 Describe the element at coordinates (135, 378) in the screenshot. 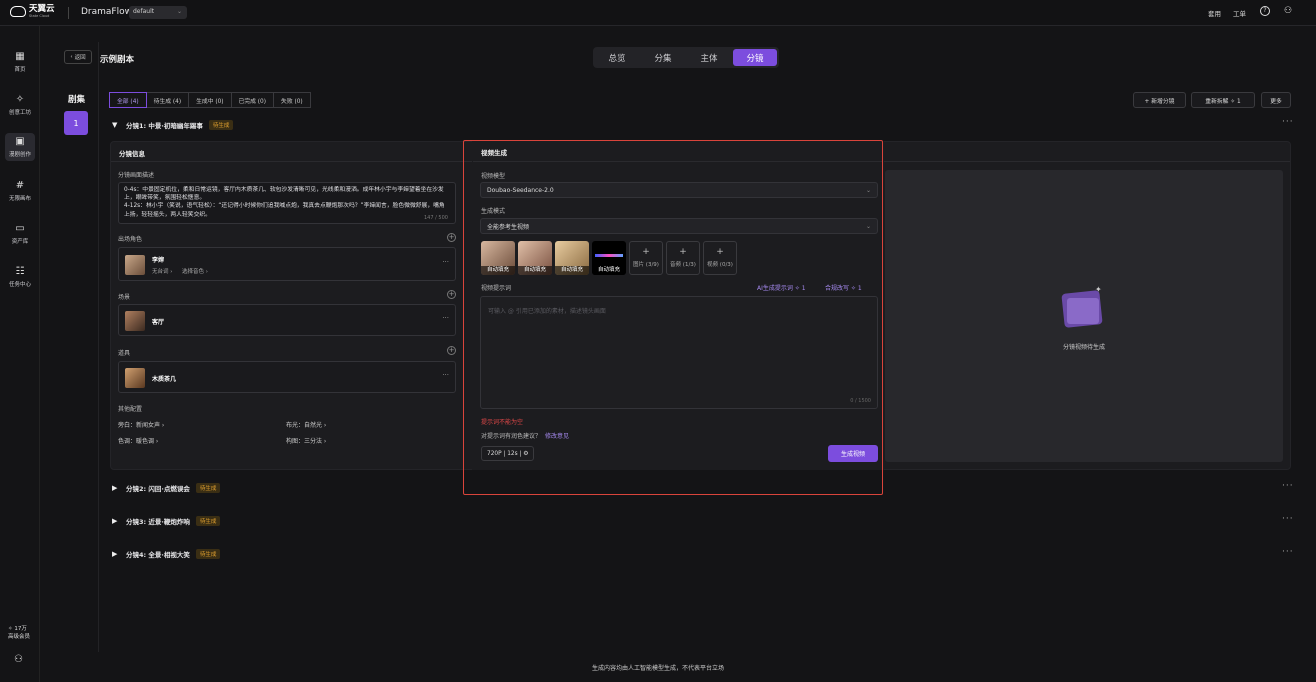

I see `prop-thumbnail` at that location.